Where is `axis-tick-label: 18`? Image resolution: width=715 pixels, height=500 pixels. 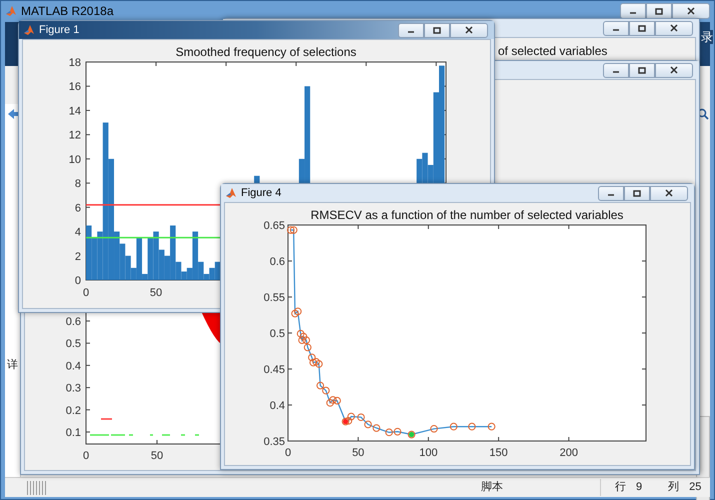 axis-tick-label: 18 is located at coordinates (74, 63).